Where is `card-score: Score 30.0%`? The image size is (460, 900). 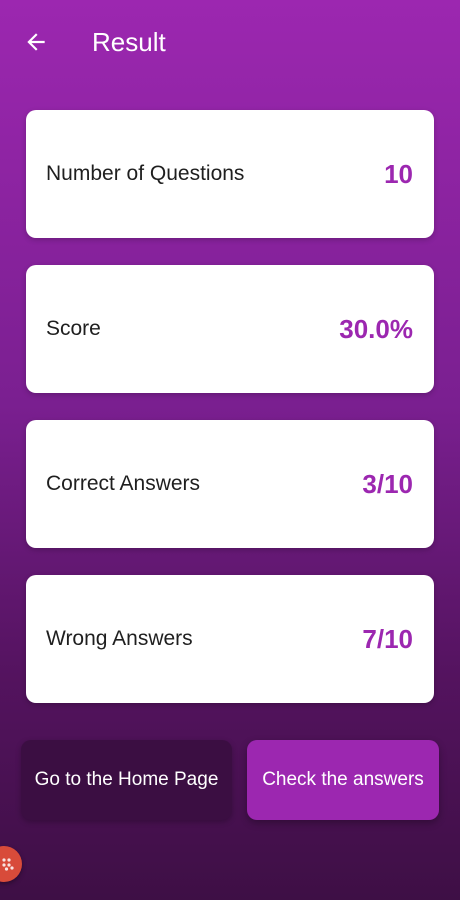 card-score: Score 30.0% is located at coordinates (230, 329).